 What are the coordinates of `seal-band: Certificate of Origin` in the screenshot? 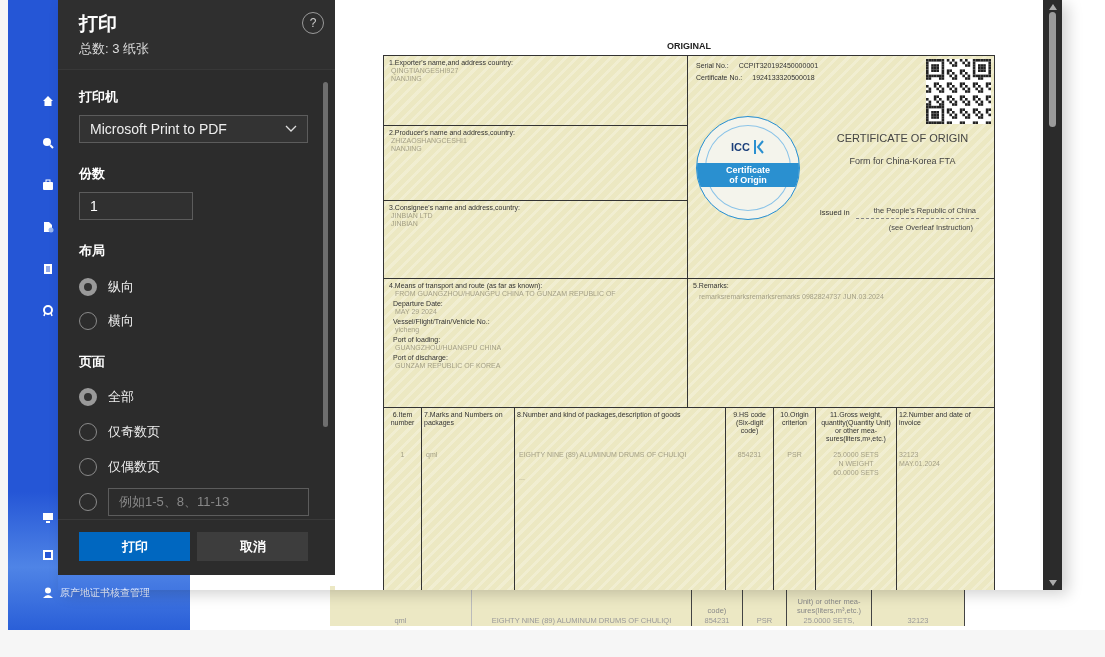 It's located at (748, 175).